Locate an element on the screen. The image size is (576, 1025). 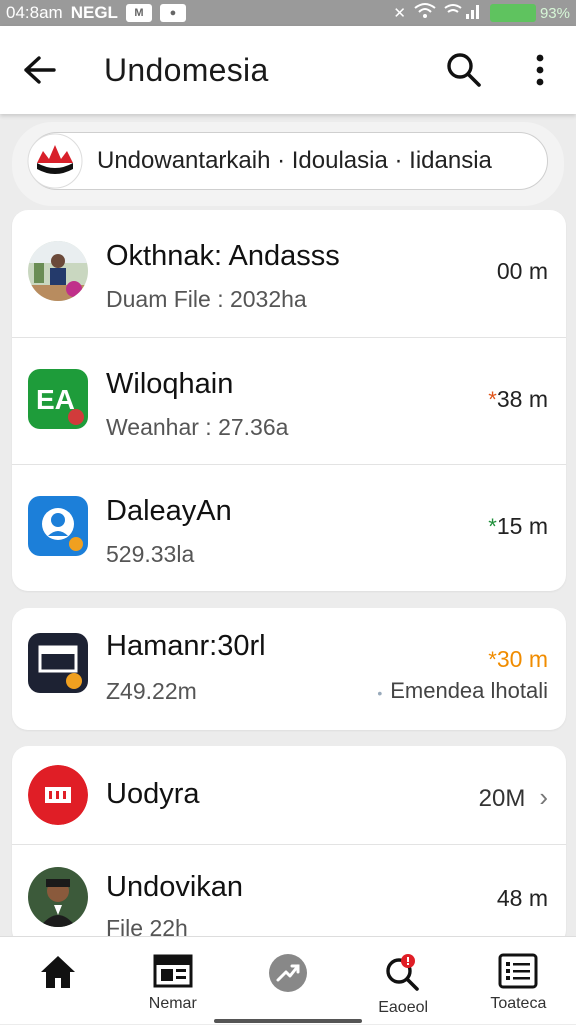
item-meta-value: 38 m is located at coordinates (522, 399).